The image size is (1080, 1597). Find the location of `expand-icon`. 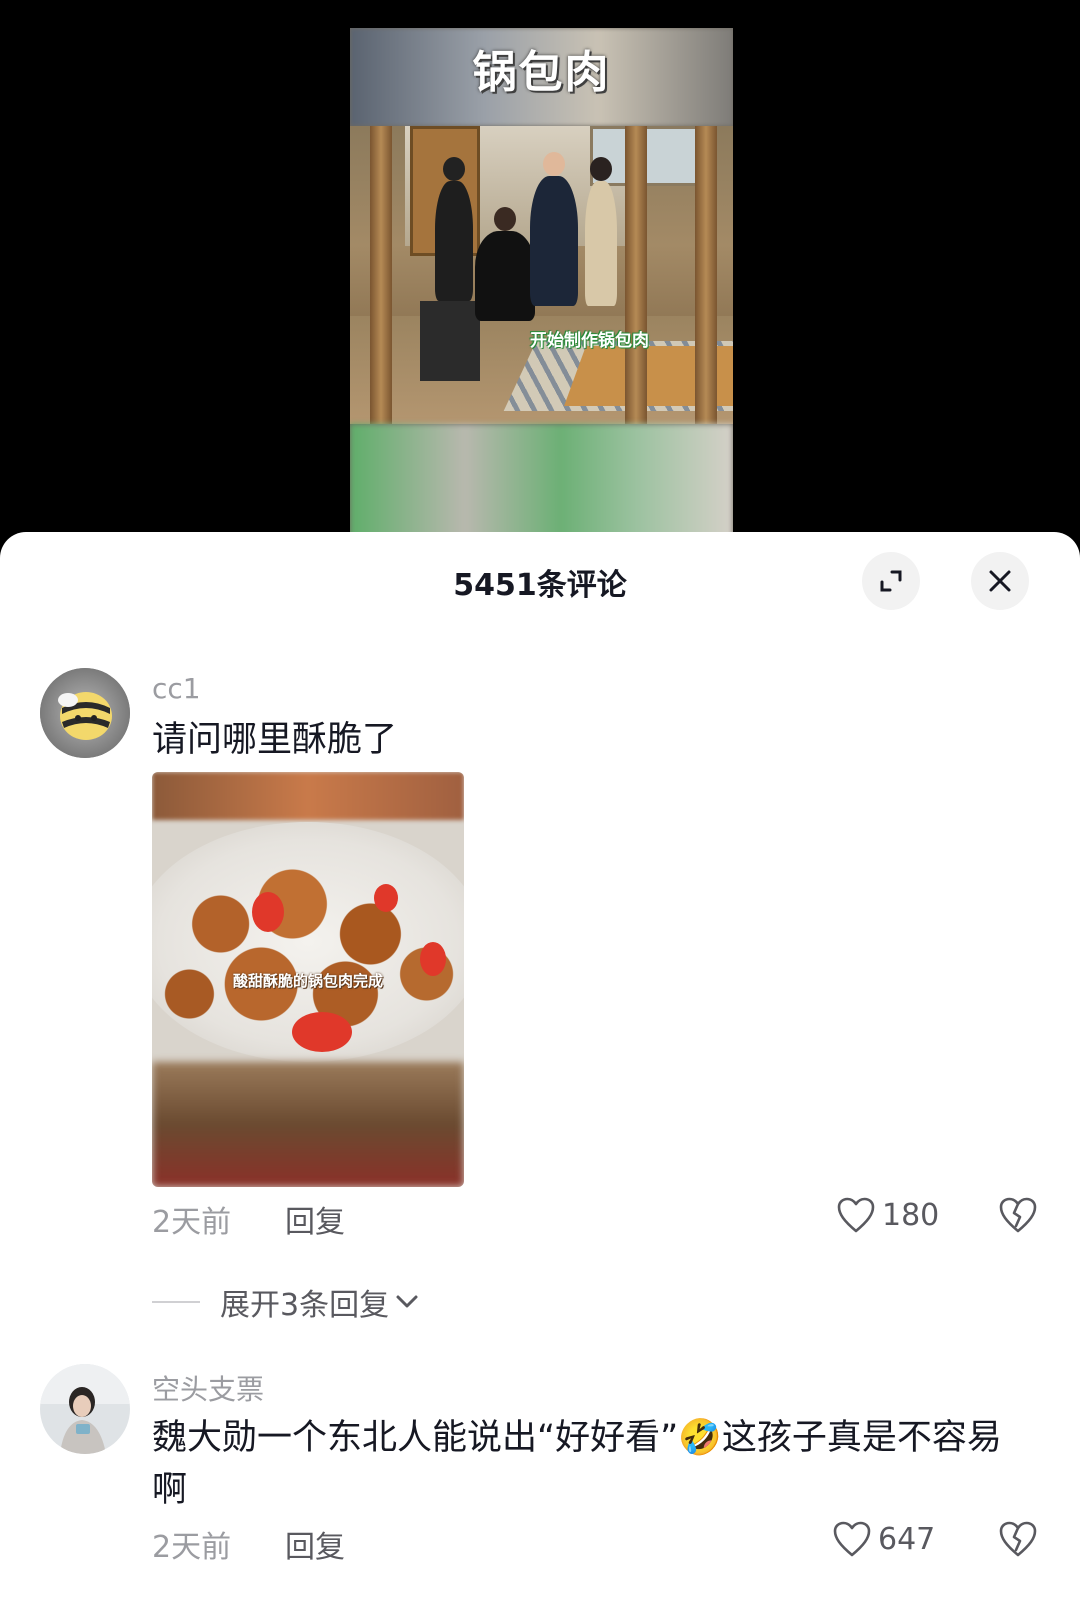

expand-icon is located at coordinates (891, 581).